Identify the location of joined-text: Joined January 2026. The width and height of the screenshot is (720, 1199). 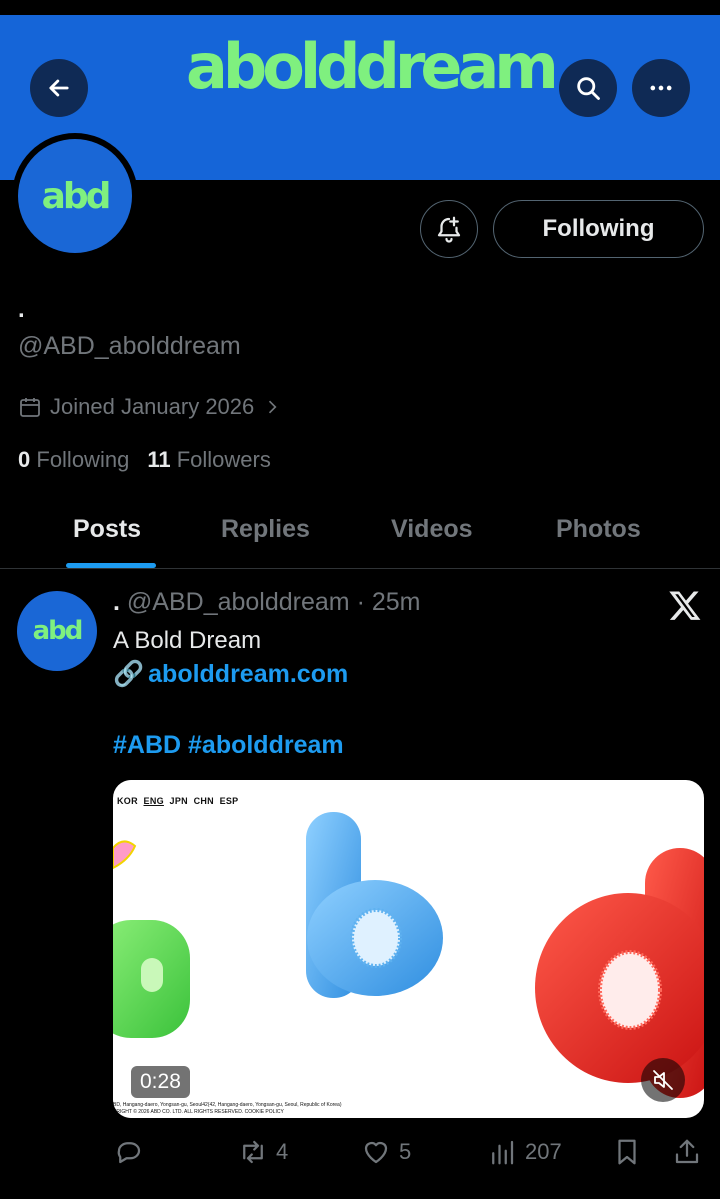
(152, 406).